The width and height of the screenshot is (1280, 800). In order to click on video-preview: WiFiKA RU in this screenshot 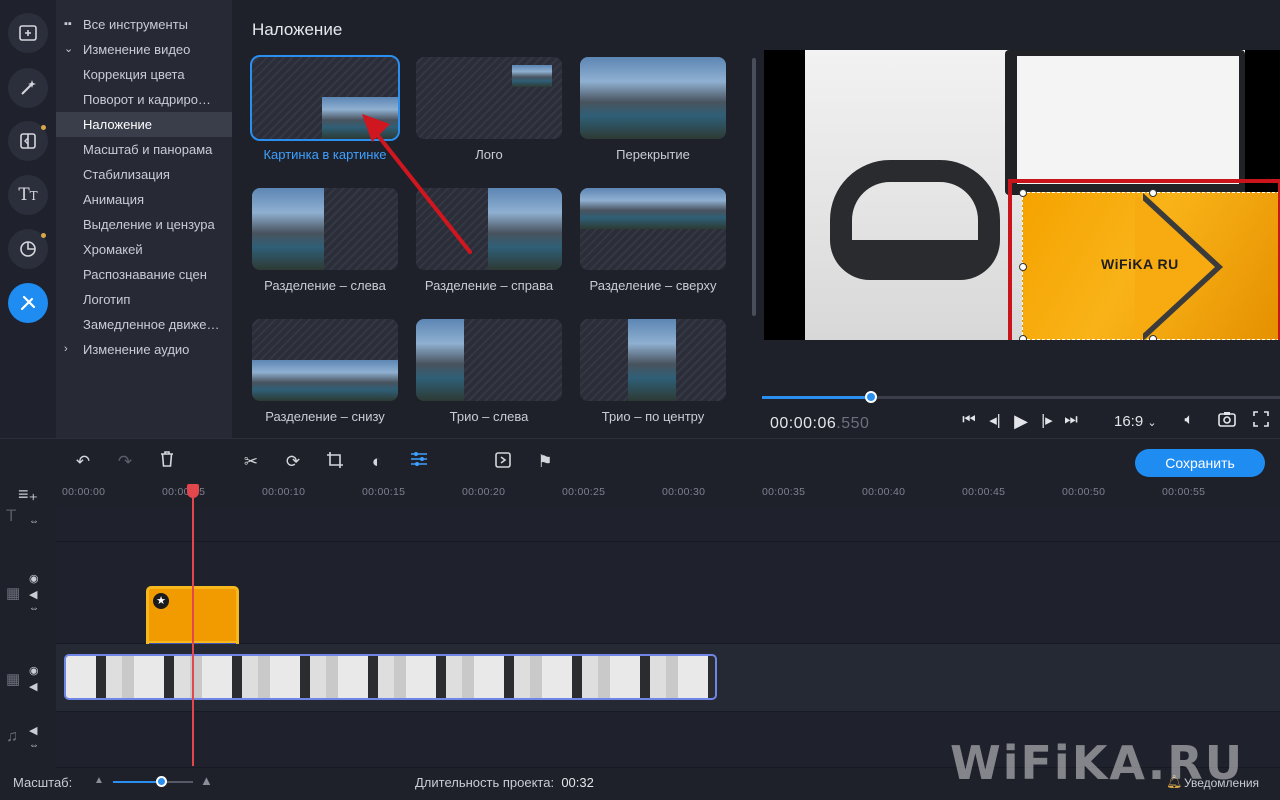, I will do `click(1022, 195)`.